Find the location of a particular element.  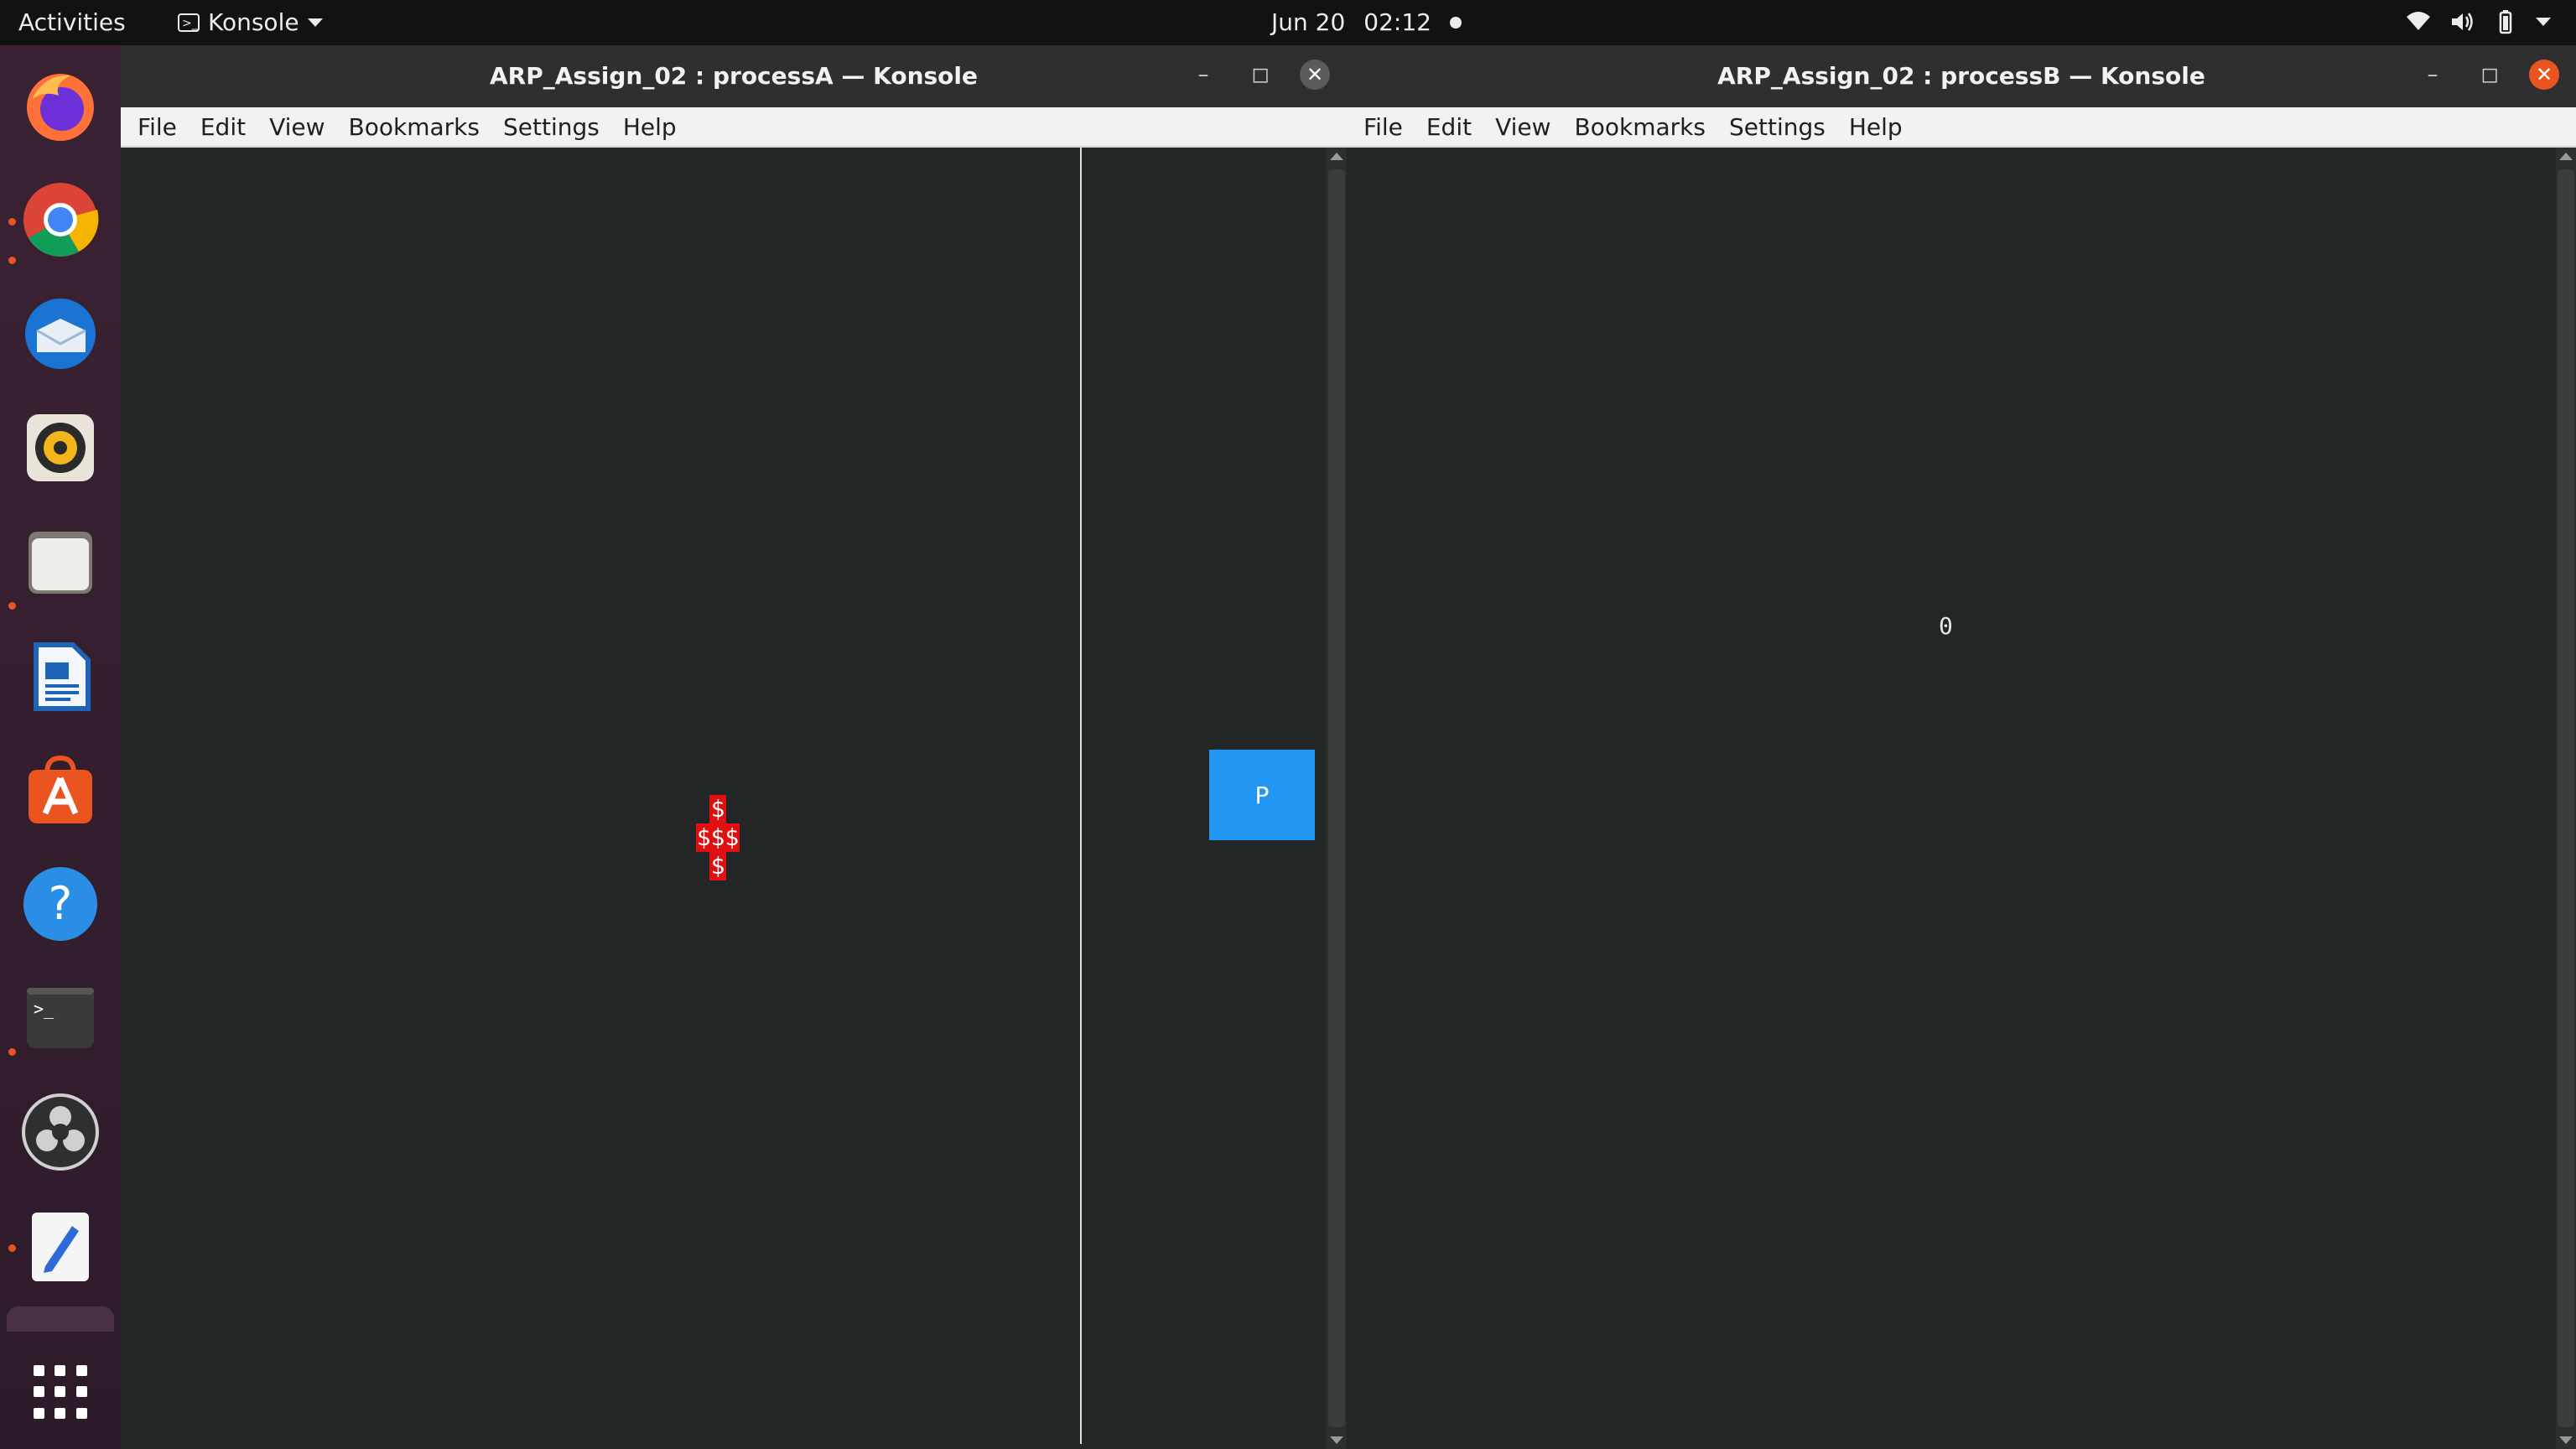

dock-terminal: >_ is located at coordinates (60, 1018).